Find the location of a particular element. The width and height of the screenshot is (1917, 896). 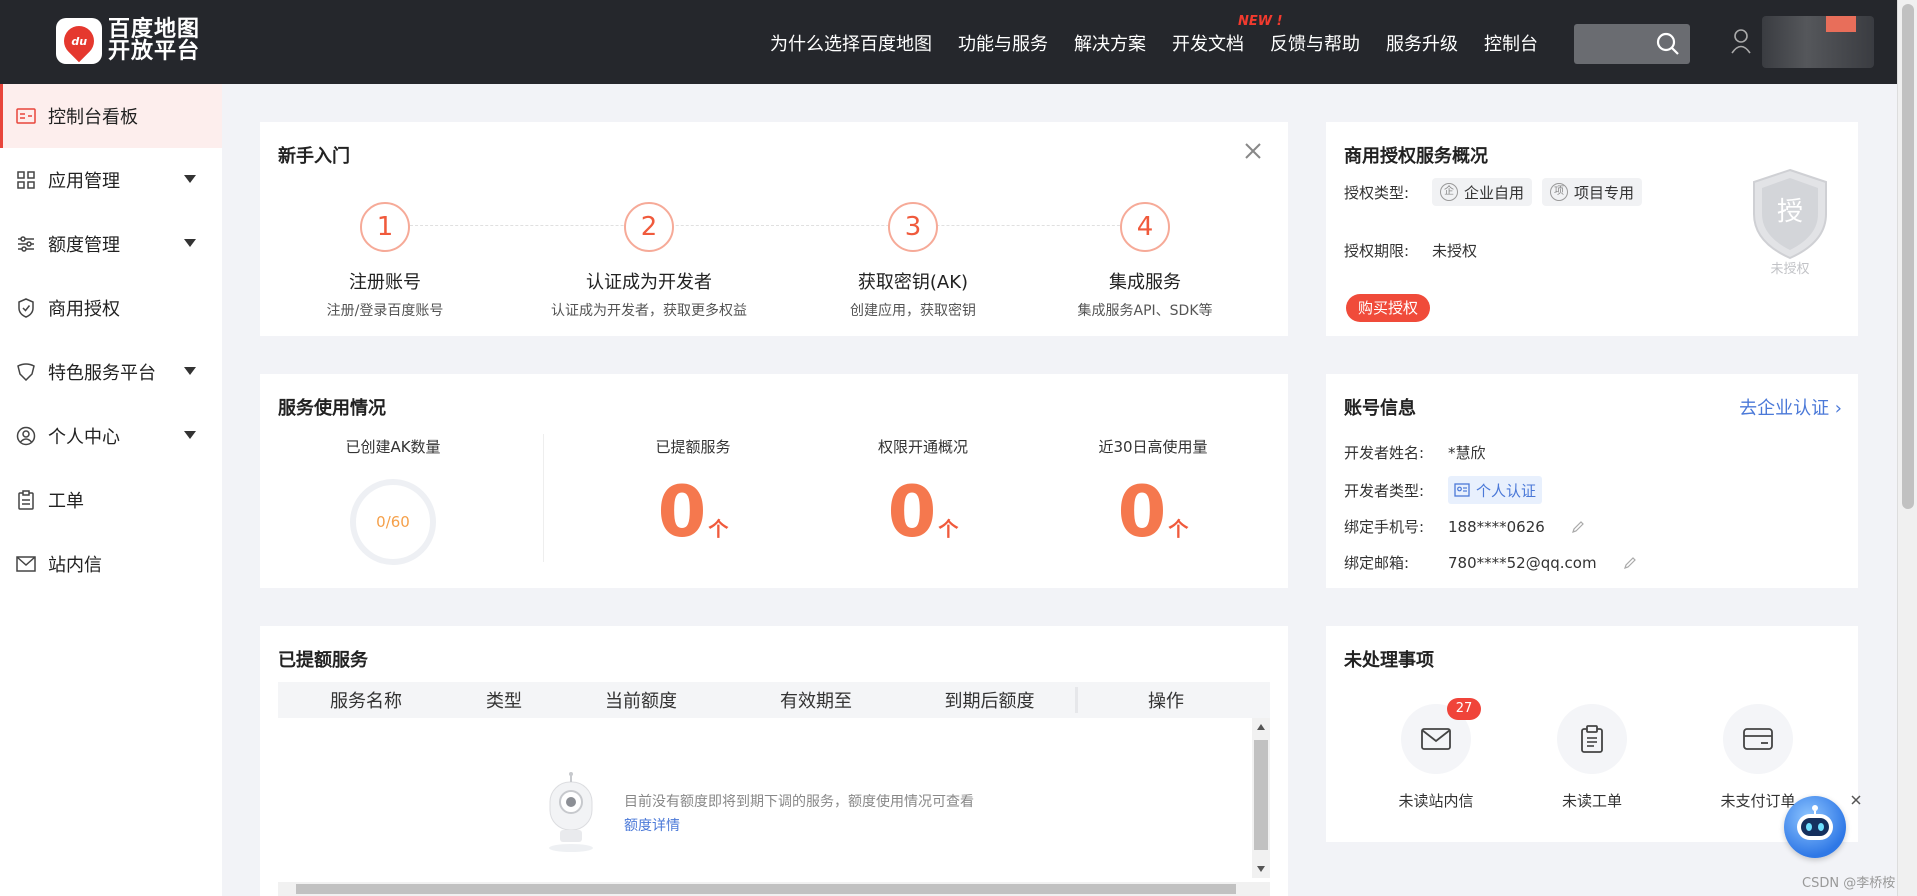

step-developer-verify: 2 认证成为开发者 认证成为开发者，获取更多权益 is located at coordinates (649, 261).